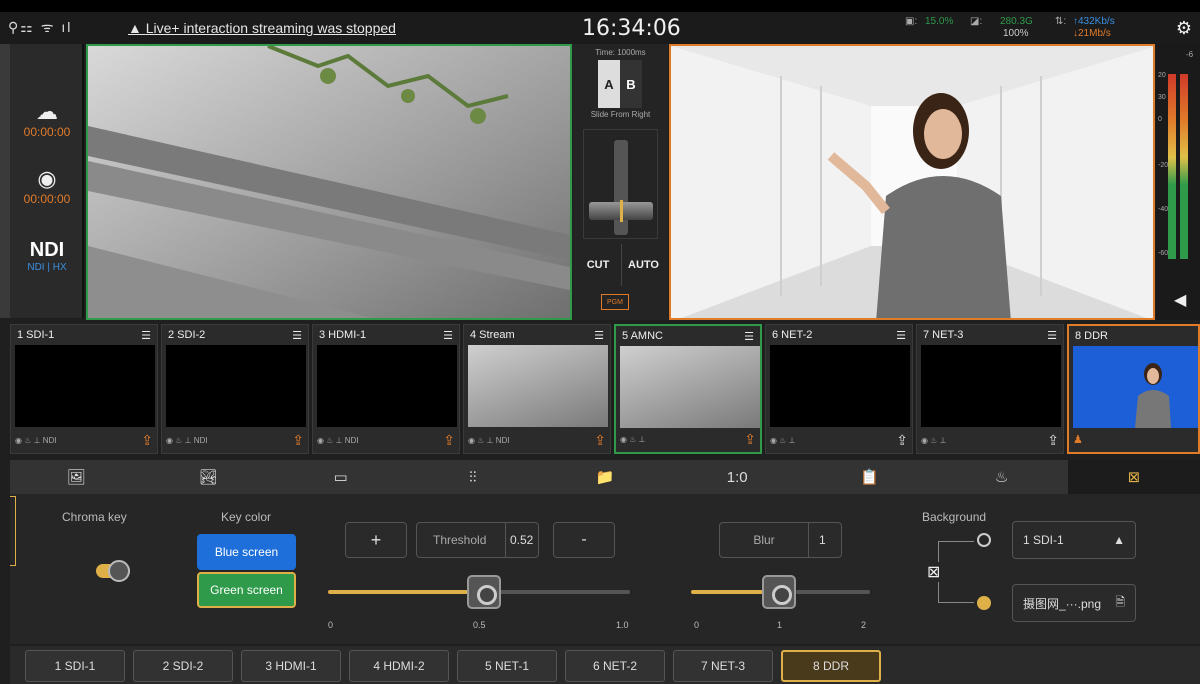 The image size is (1200, 684). I want to click on bg-source-button-3: 3 HDMI-1, so click(291, 666).